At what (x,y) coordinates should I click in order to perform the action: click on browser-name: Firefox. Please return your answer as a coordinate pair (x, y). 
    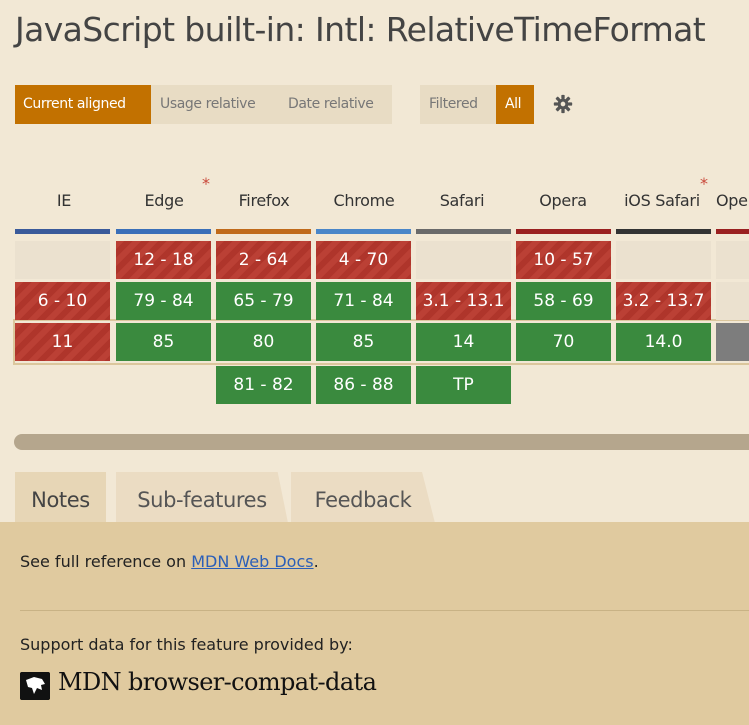
    Looking at the image, I should click on (264, 200).